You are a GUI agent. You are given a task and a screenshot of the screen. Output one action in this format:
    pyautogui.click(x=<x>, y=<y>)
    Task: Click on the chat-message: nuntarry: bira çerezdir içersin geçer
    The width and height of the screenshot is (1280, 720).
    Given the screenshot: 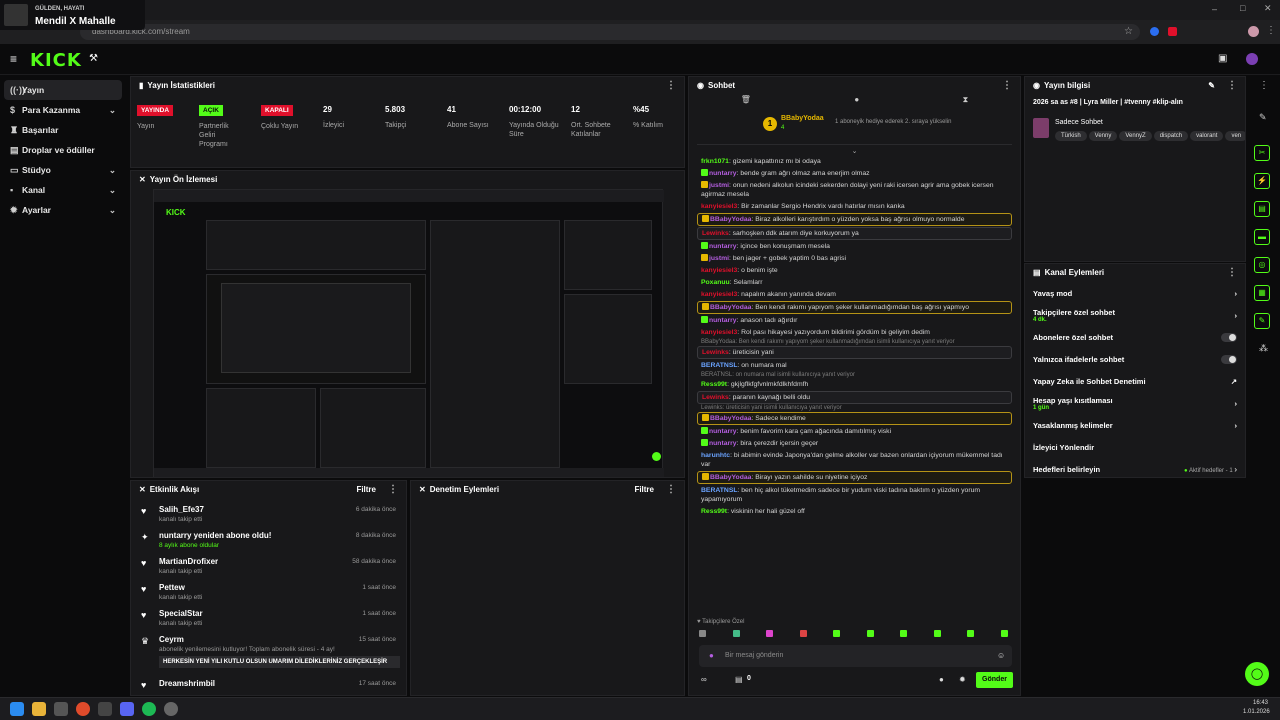 What is the action you would take?
    pyautogui.click(x=854, y=443)
    